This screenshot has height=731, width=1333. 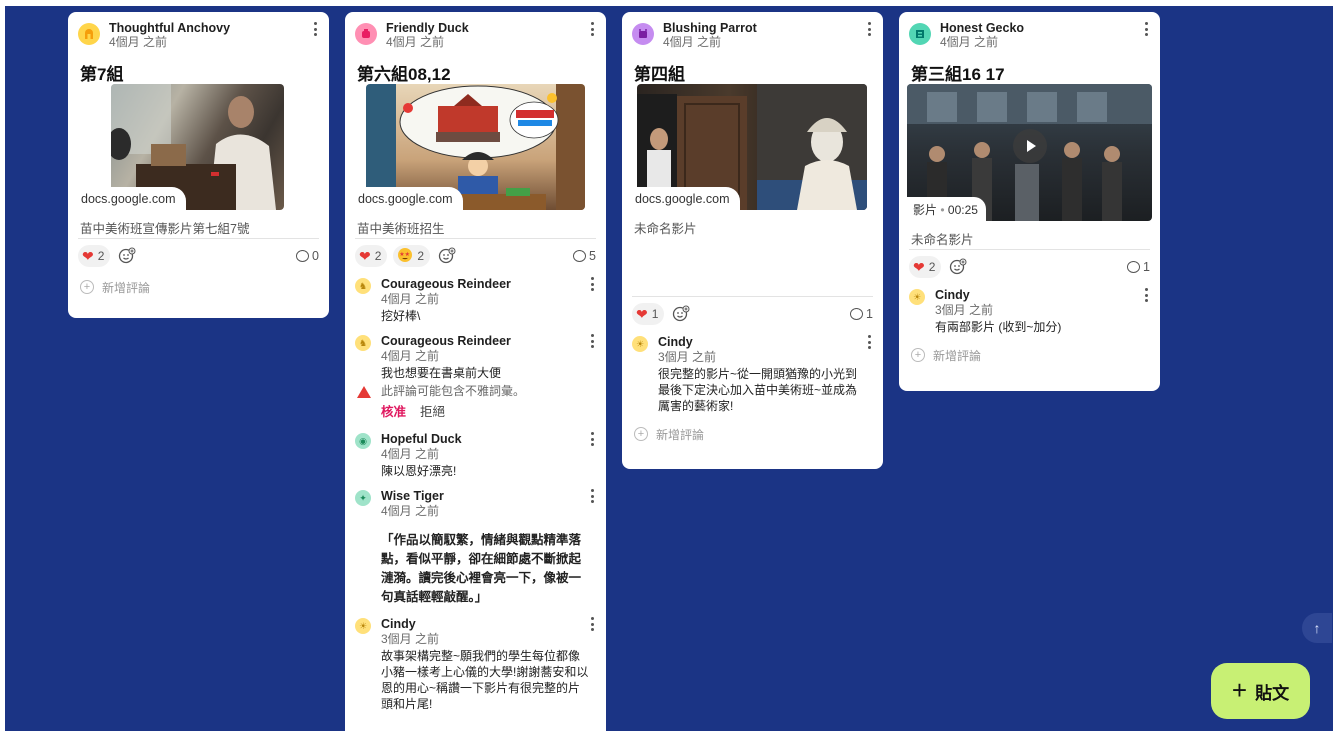 I want to click on comment-author: Courageous Reindeer, so click(x=446, y=341).